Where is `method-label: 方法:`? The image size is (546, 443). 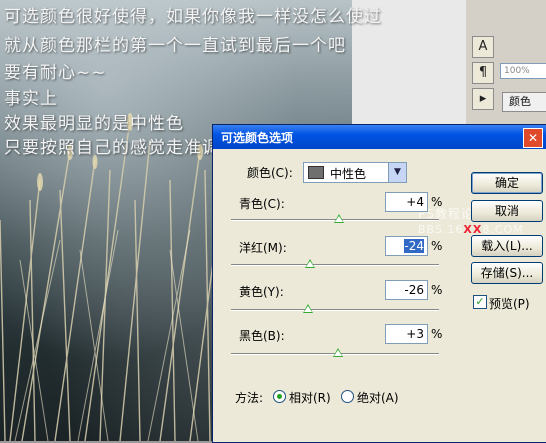 method-label: 方法: is located at coordinates (249, 398).